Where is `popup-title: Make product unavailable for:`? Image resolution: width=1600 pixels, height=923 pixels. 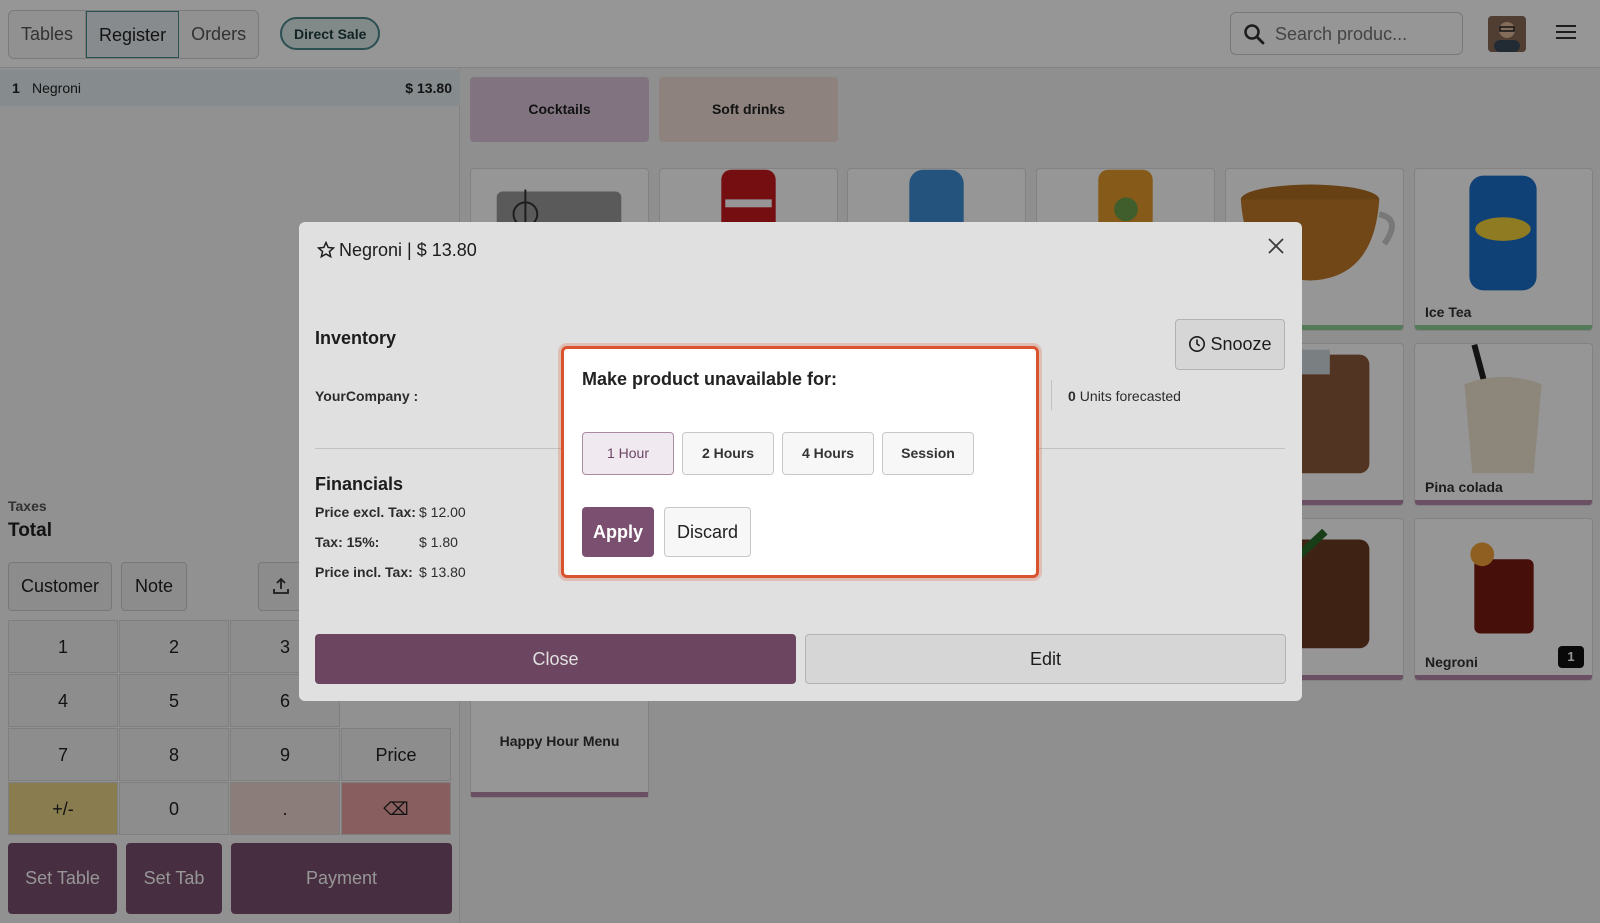 popup-title: Make product unavailable for: is located at coordinates (710, 379).